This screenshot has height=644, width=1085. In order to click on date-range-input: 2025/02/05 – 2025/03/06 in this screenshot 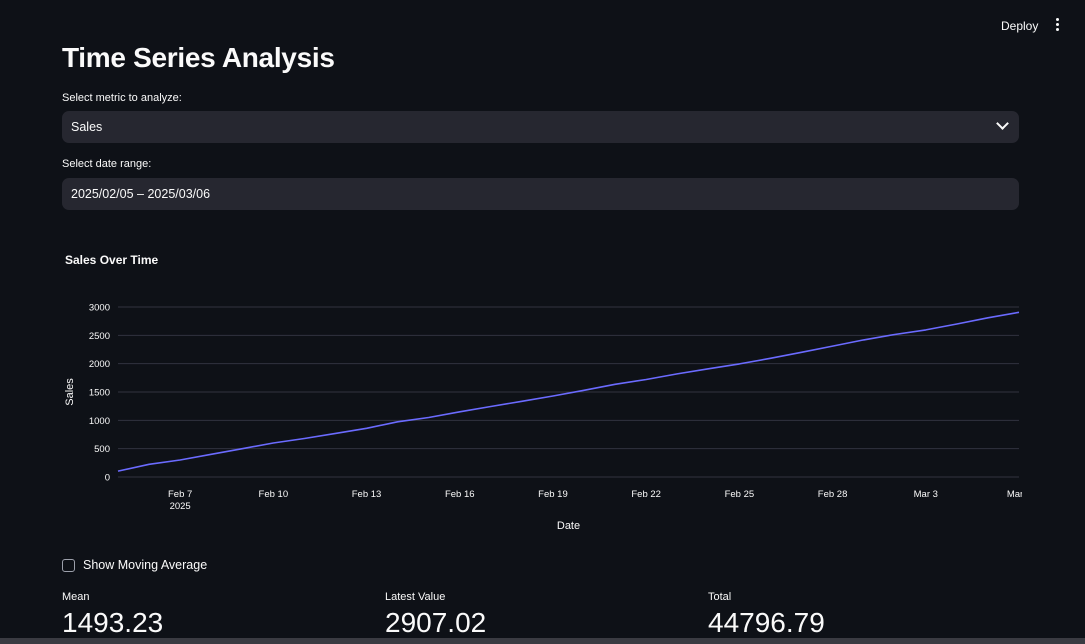, I will do `click(540, 194)`.